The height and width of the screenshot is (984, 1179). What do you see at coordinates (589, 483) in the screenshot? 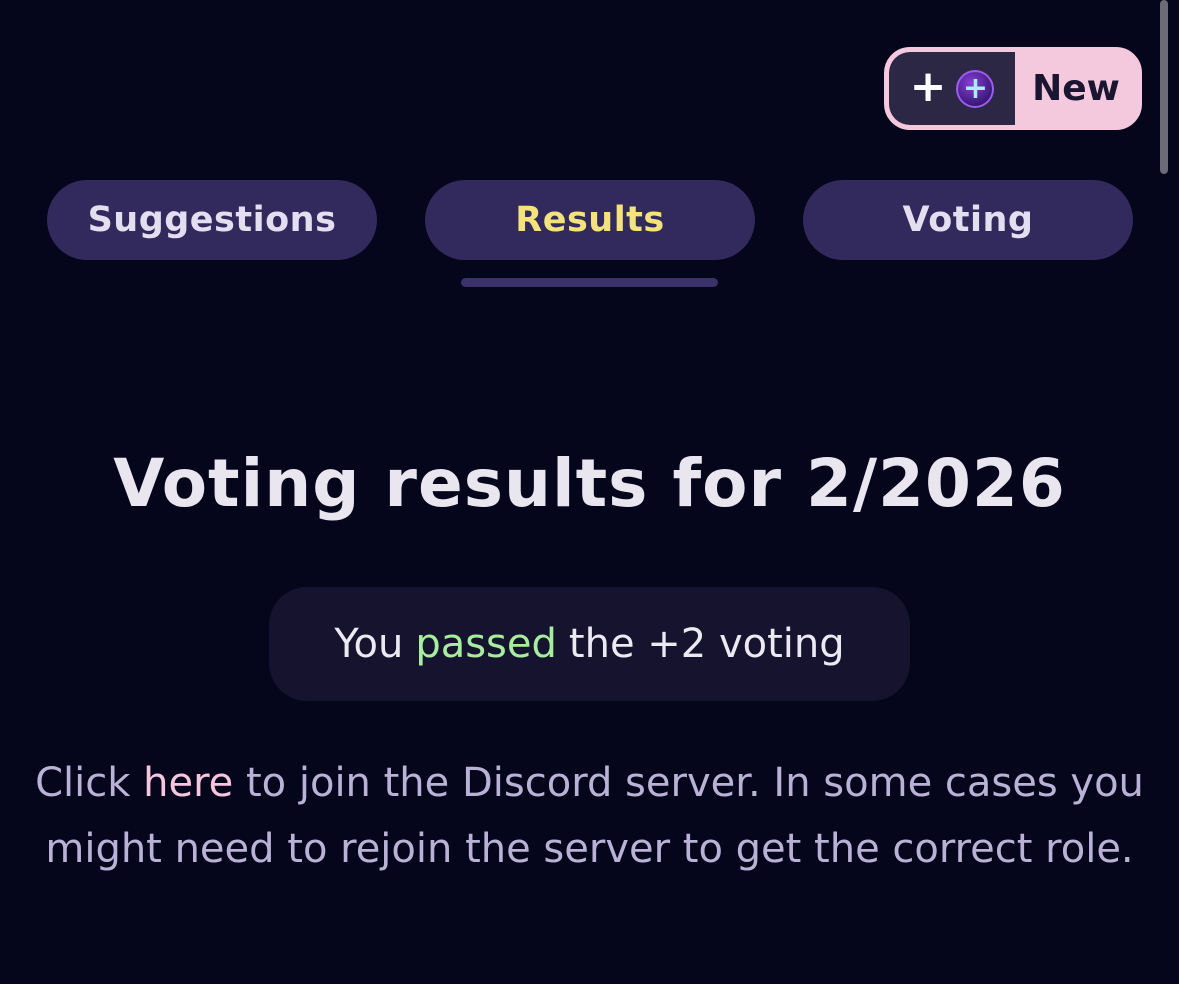
I see `page-title: Voting results for 2/2026` at bounding box center [589, 483].